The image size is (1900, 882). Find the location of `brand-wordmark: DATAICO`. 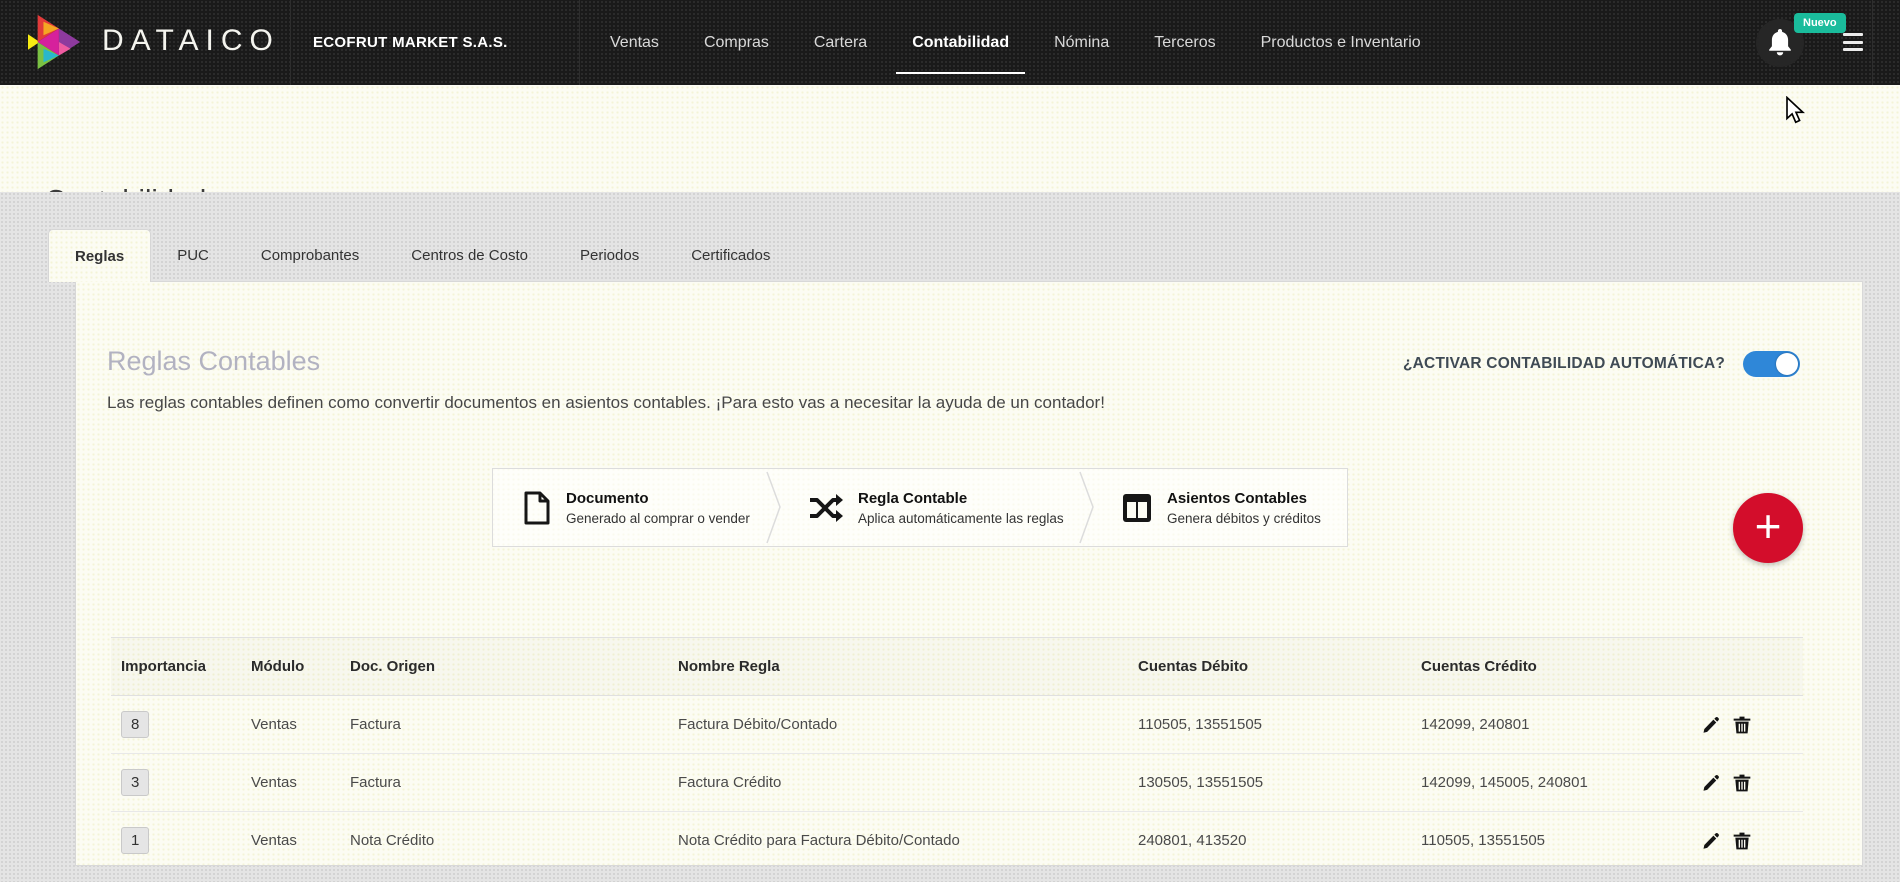

brand-wordmark: DATAICO is located at coordinates (191, 41).